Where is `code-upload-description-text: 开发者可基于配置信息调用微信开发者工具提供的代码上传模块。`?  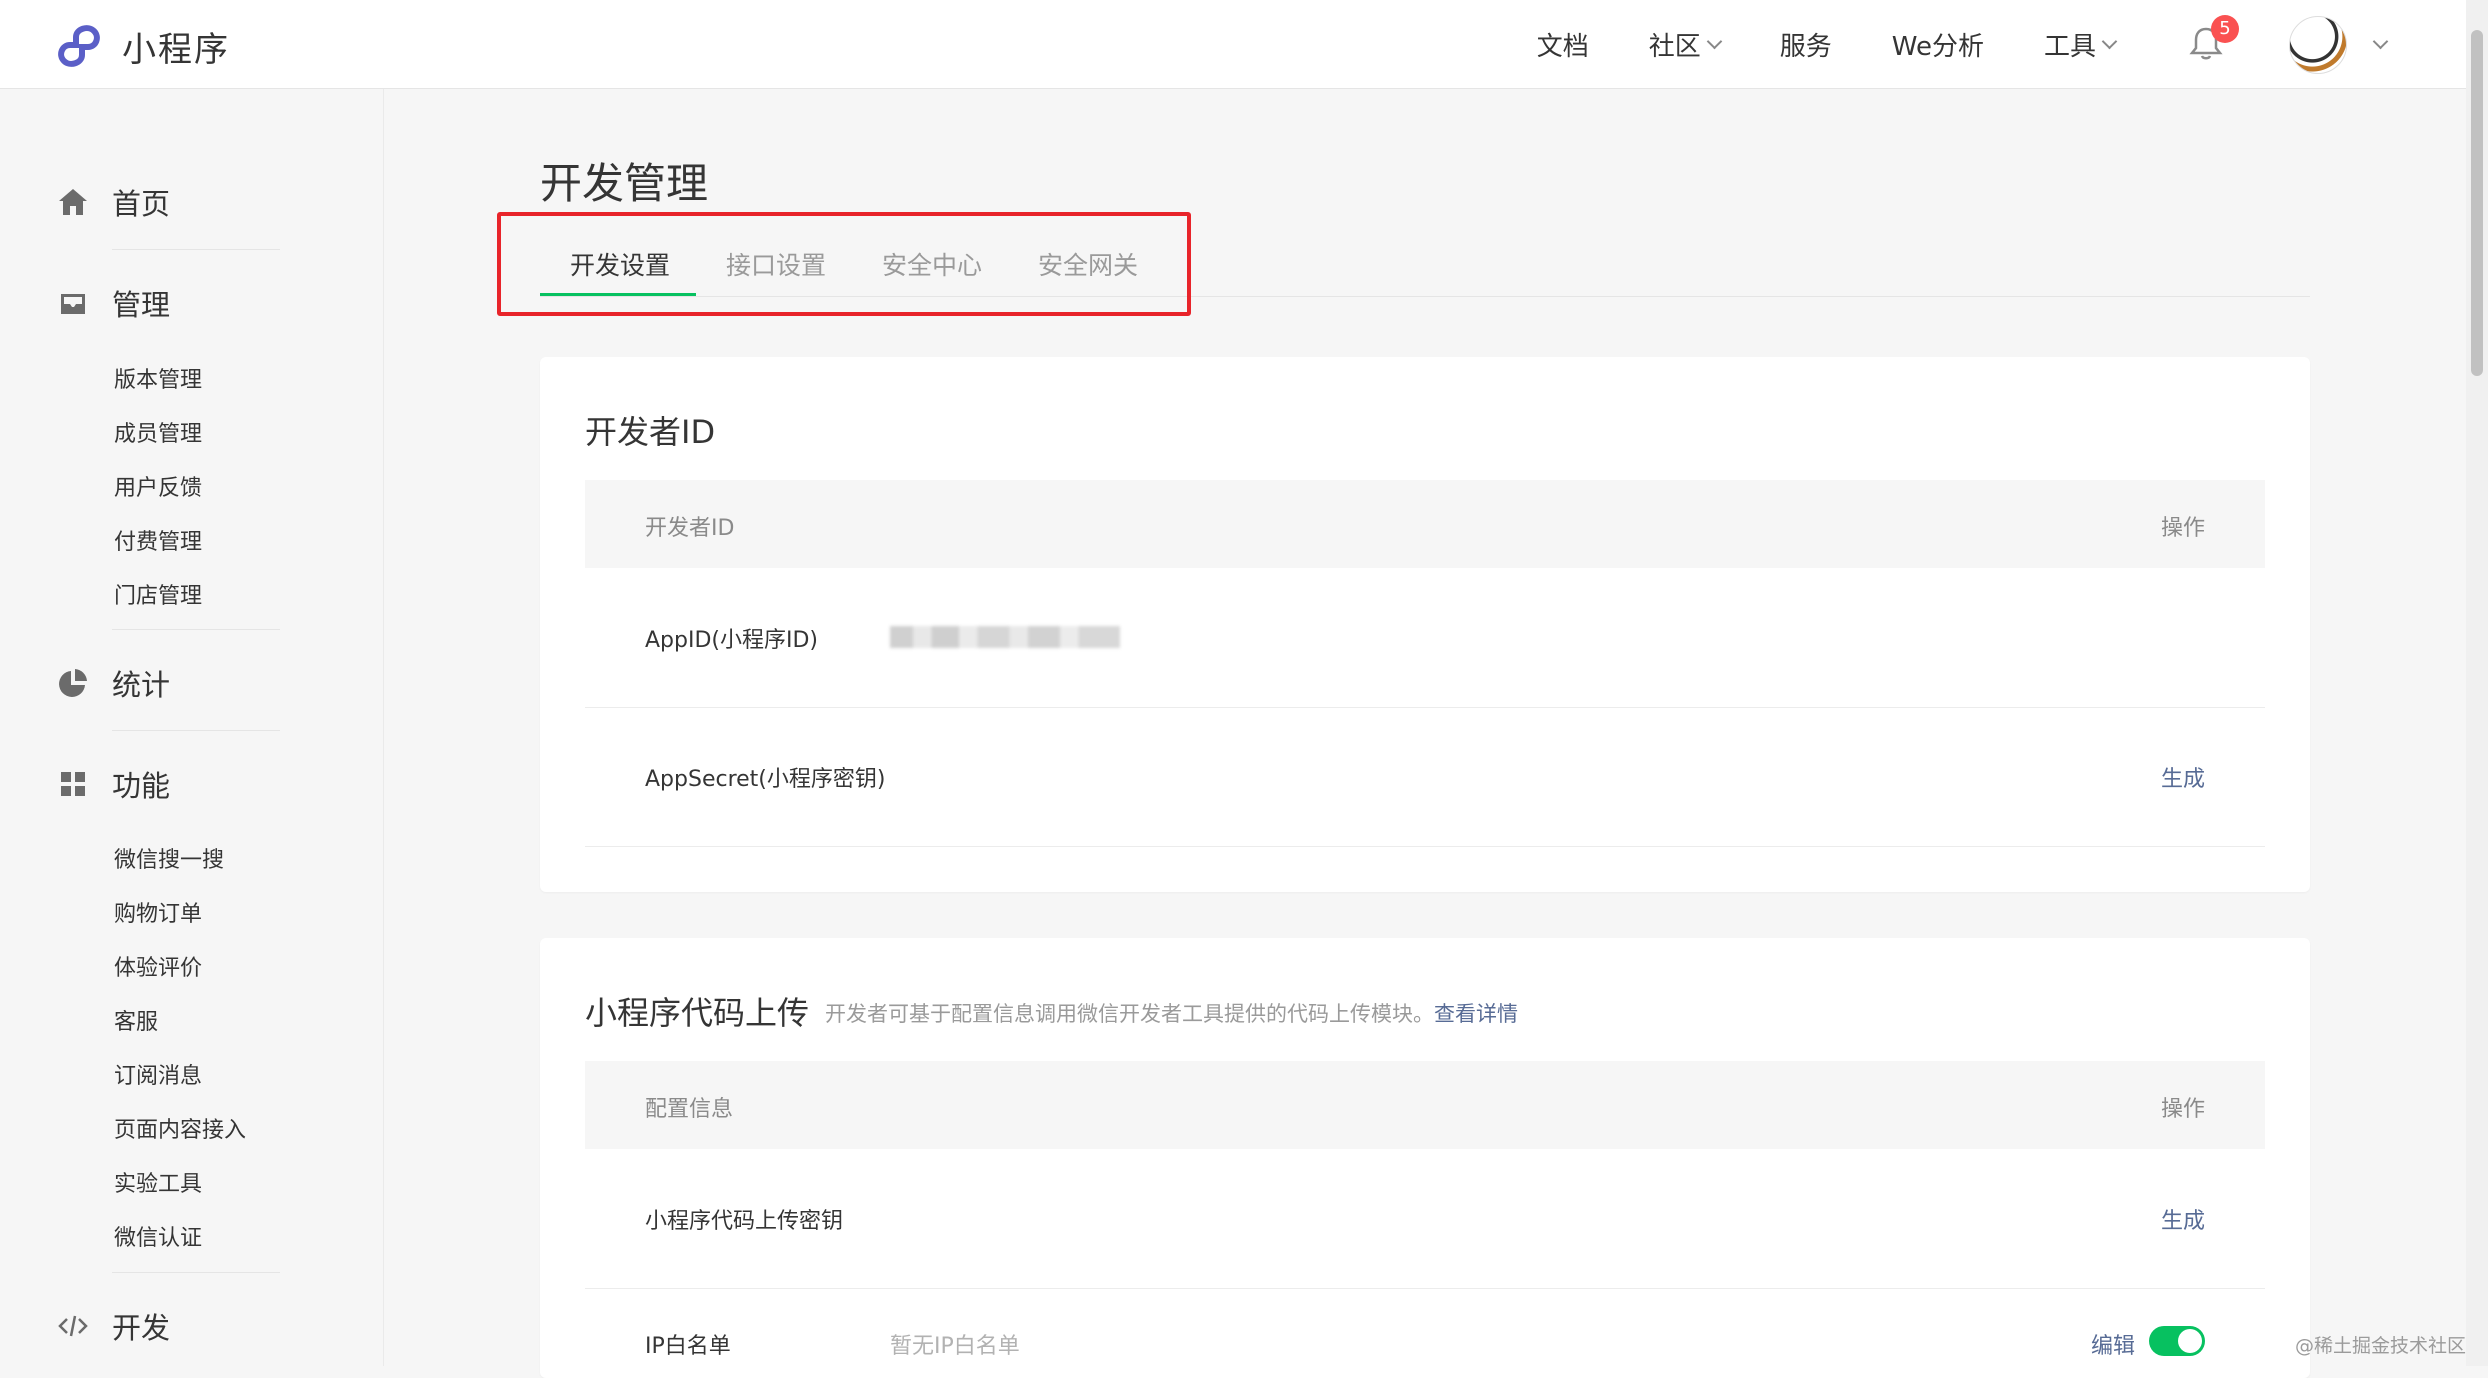
code-upload-description-text: 开发者可基于配置信息调用微信开发者工具提供的代码上传模块。 is located at coordinates (1129, 1014).